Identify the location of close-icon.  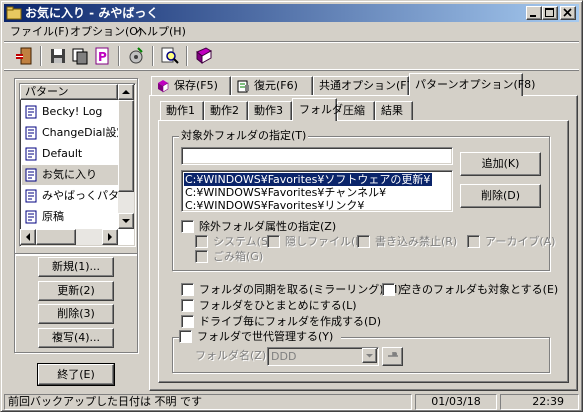
(567, 12).